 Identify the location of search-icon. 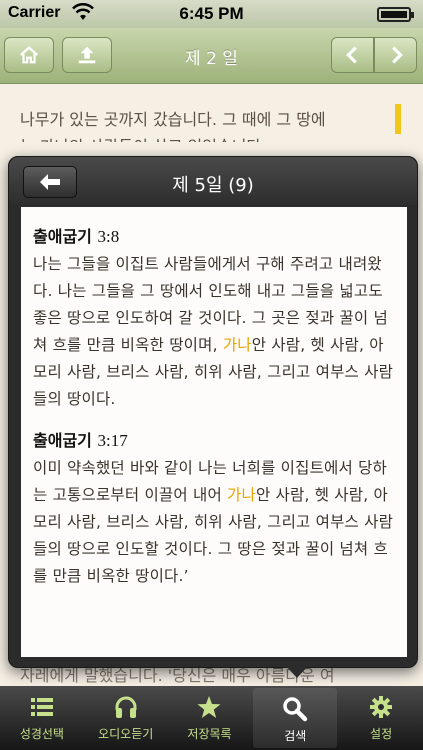
(295, 709).